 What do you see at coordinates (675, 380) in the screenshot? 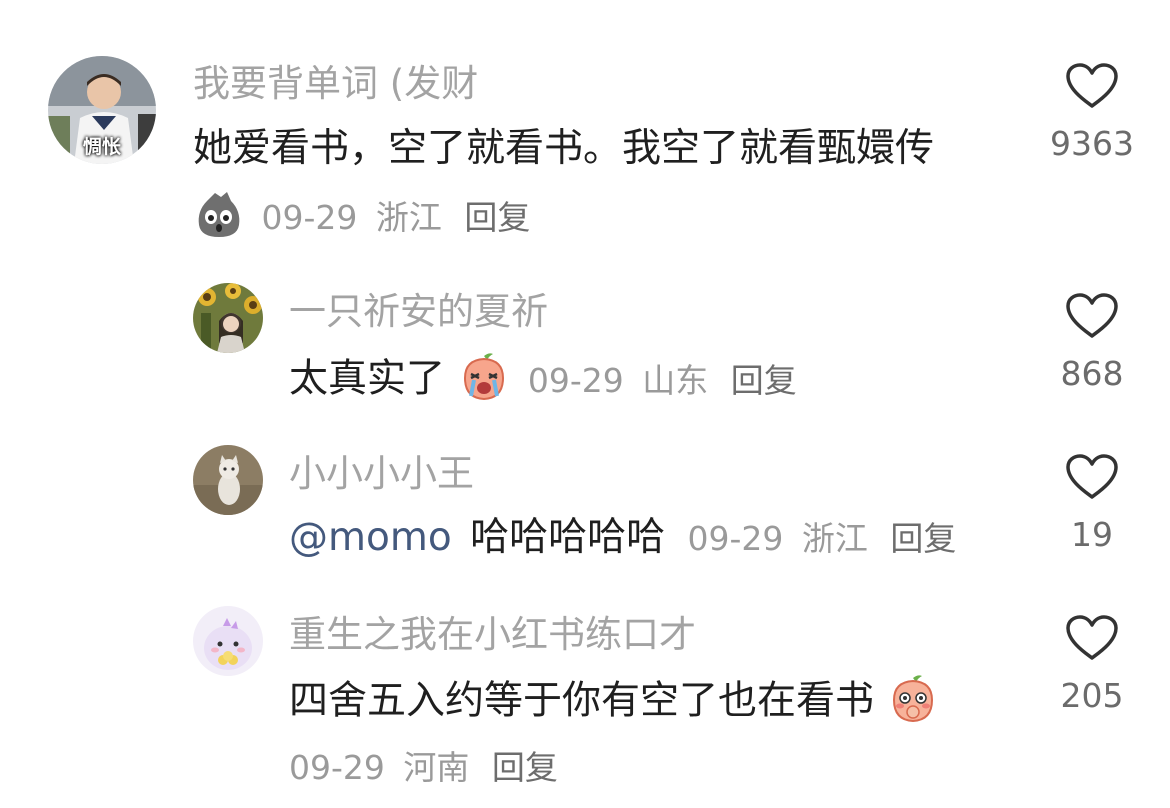
I see `comment-location: 山东` at bounding box center [675, 380].